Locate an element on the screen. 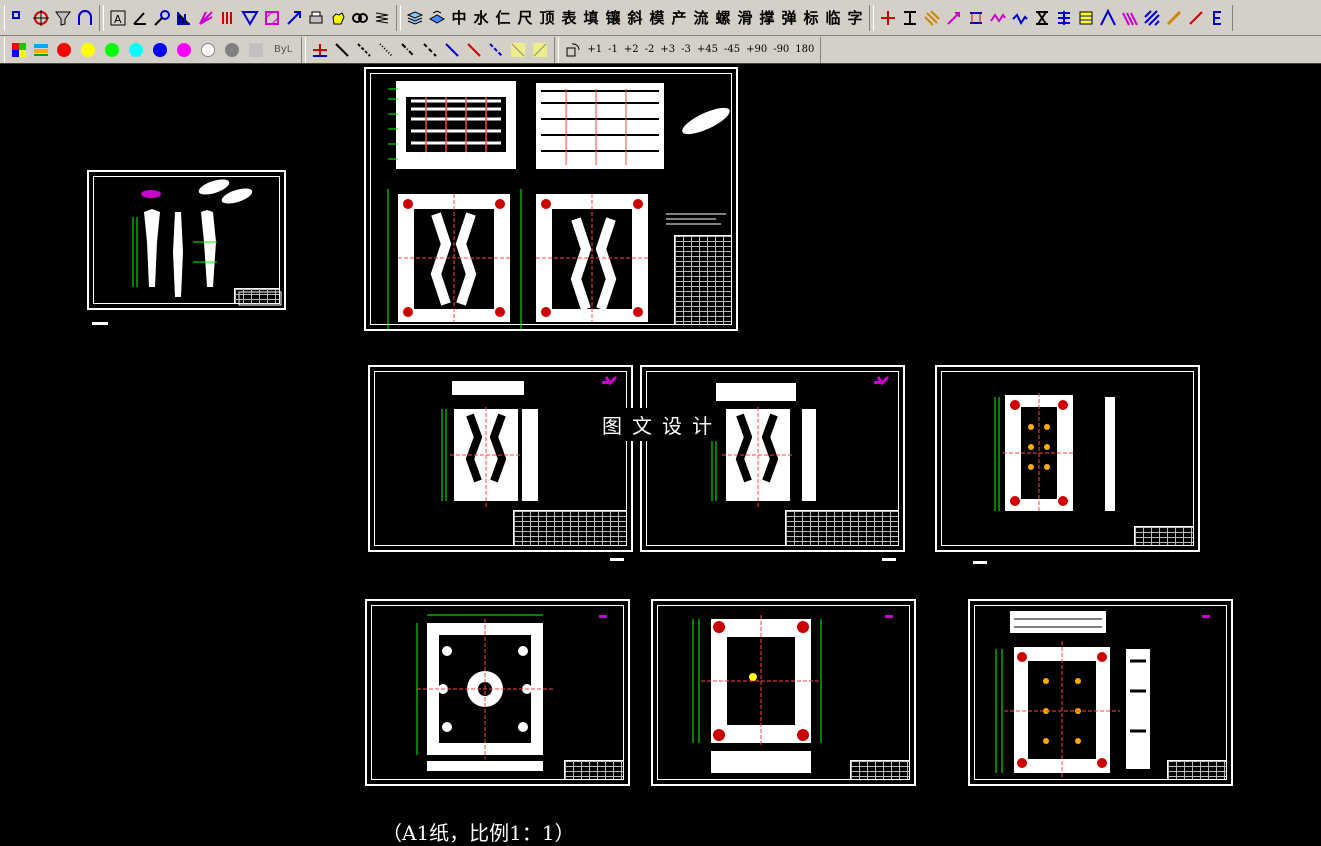 This screenshot has height=846, width=1321. drawing-sheet-cavity-plate is located at coordinates (500, 458).